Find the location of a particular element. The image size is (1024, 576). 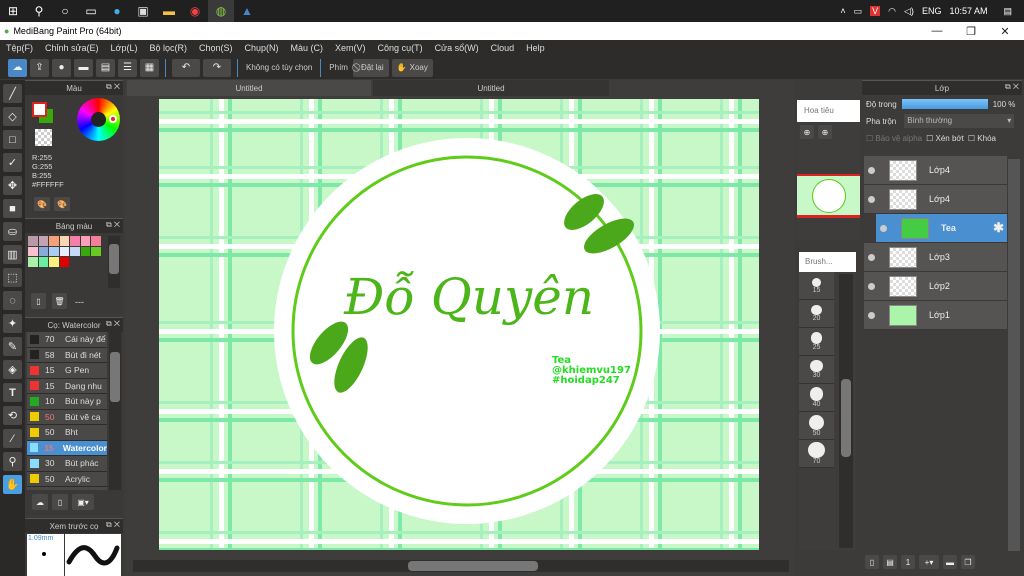

new-halftone-layer-icon: ▤ is located at coordinates (890, 562).